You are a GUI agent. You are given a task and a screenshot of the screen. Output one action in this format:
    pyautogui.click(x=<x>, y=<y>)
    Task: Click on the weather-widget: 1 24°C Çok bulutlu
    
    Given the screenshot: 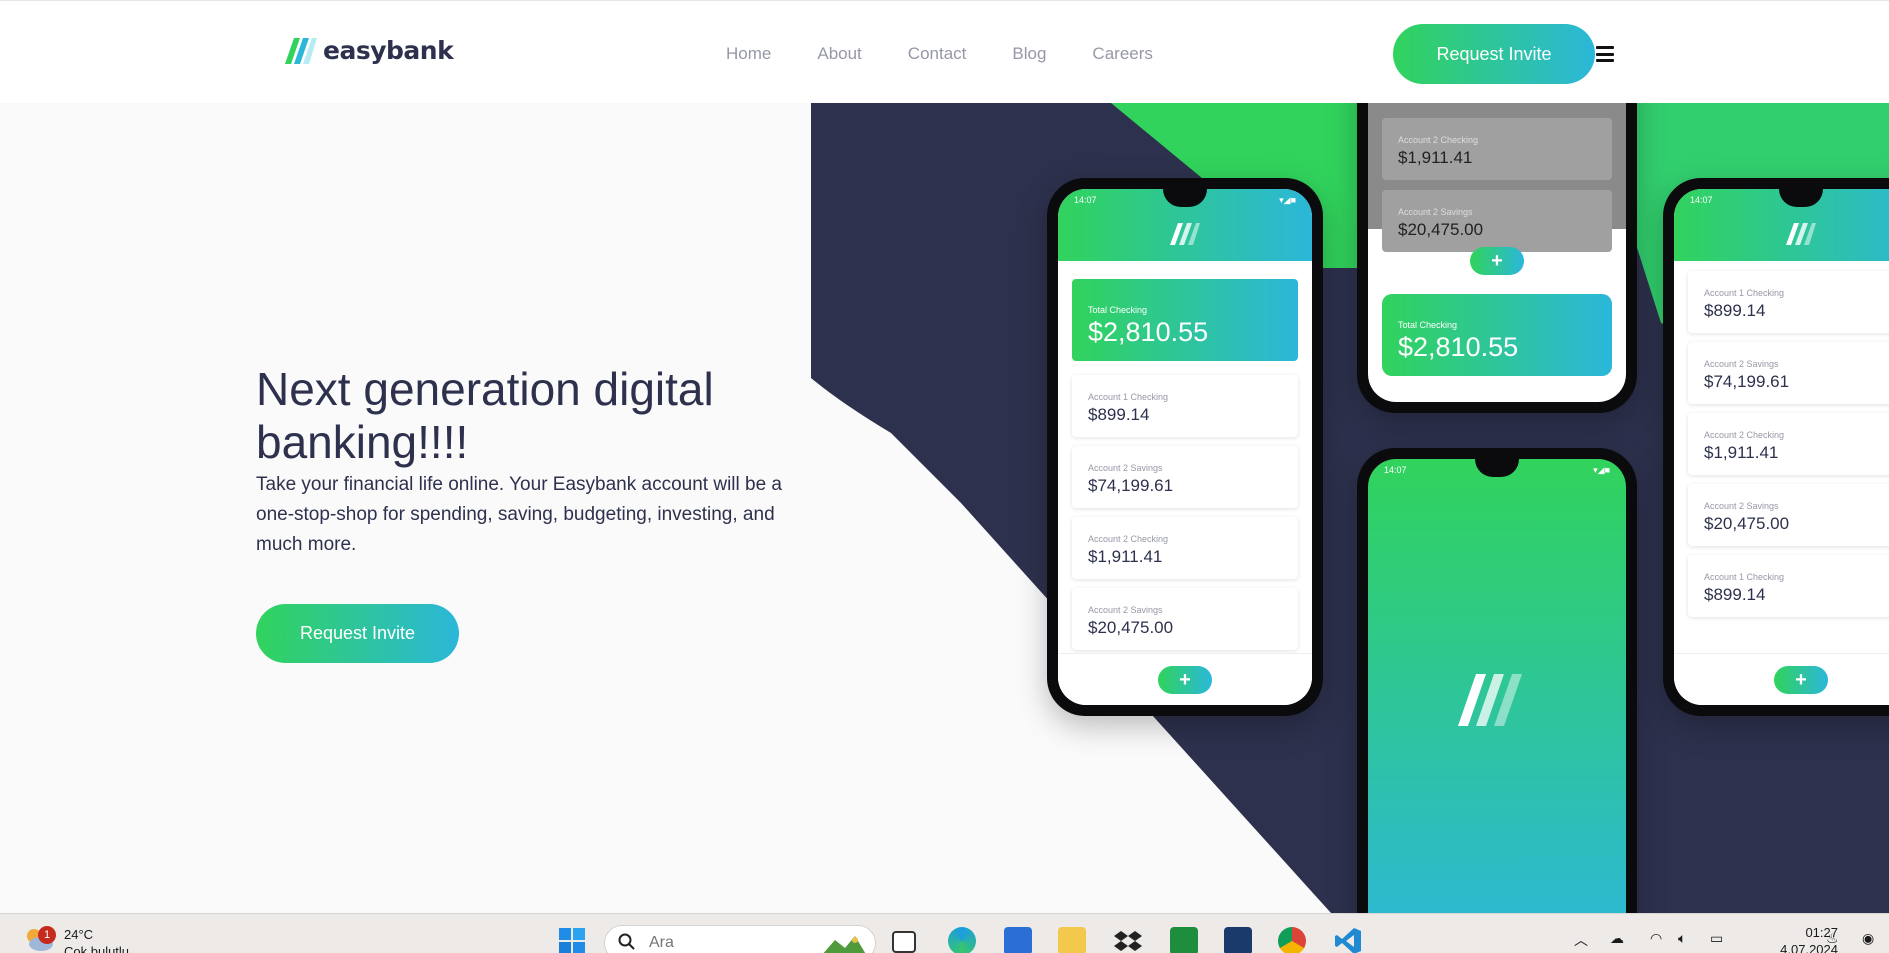 What is the action you would take?
    pyautogui.click(x=84, y=935)
    